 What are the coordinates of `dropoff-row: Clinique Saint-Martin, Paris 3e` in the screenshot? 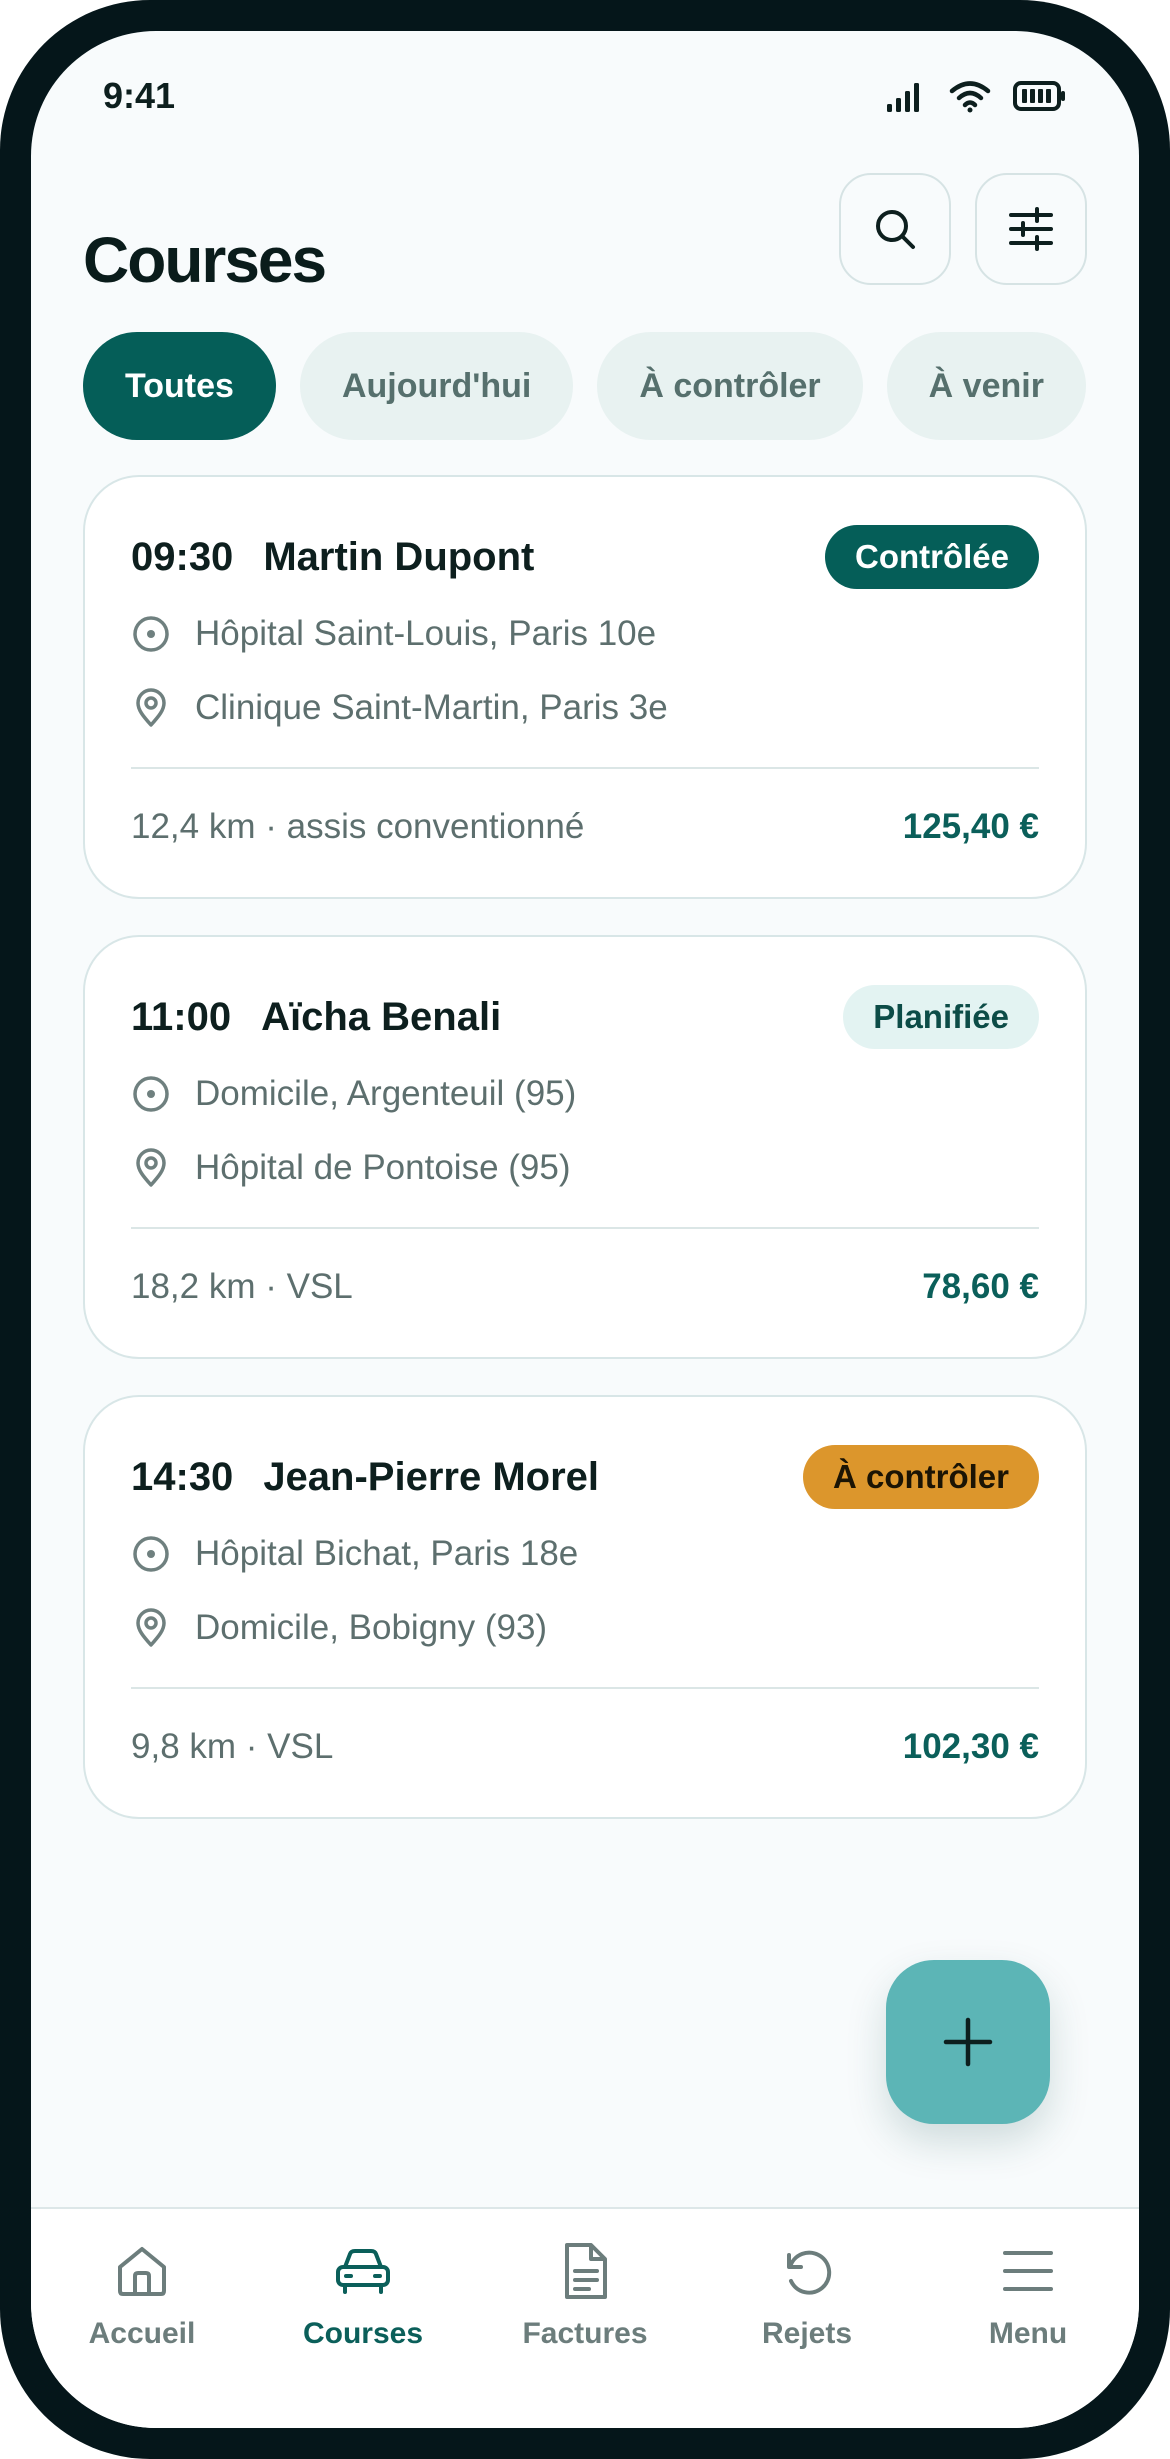 It's located at (399, 708).